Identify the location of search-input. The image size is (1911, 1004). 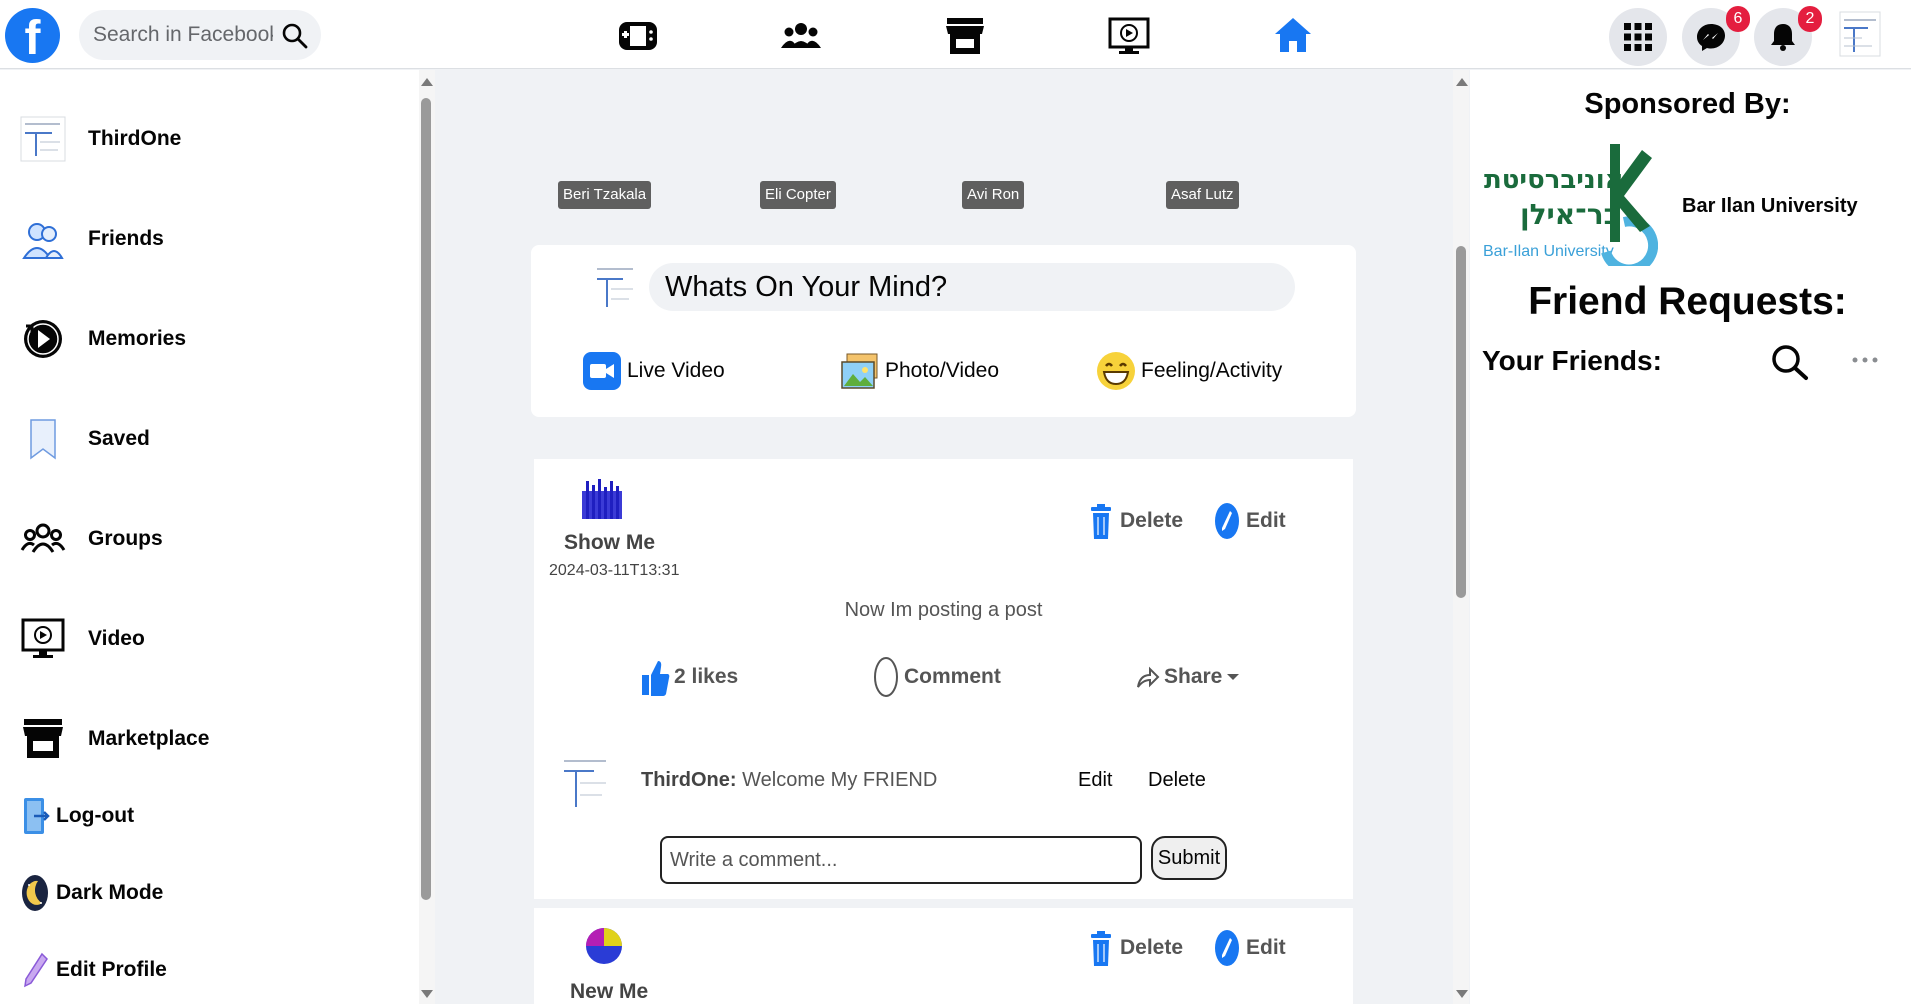
(183, 35).